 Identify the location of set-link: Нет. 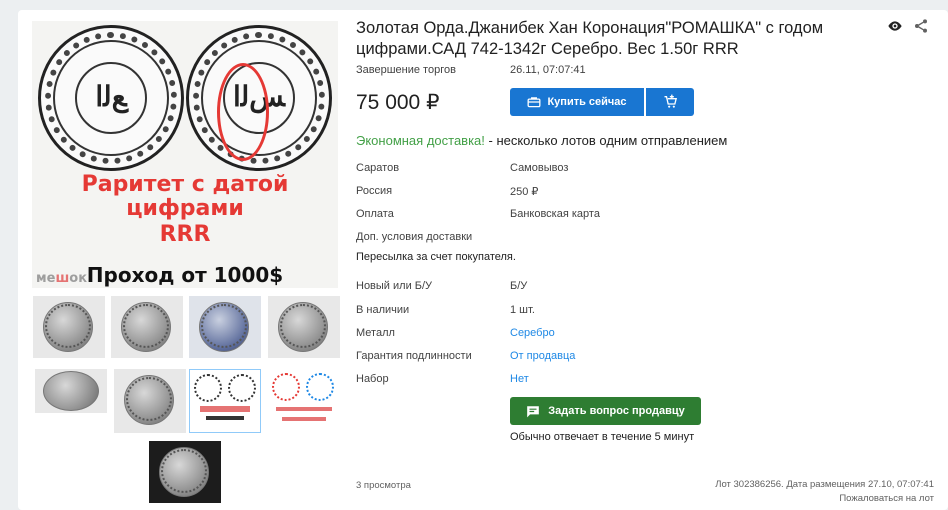
(519, 379).